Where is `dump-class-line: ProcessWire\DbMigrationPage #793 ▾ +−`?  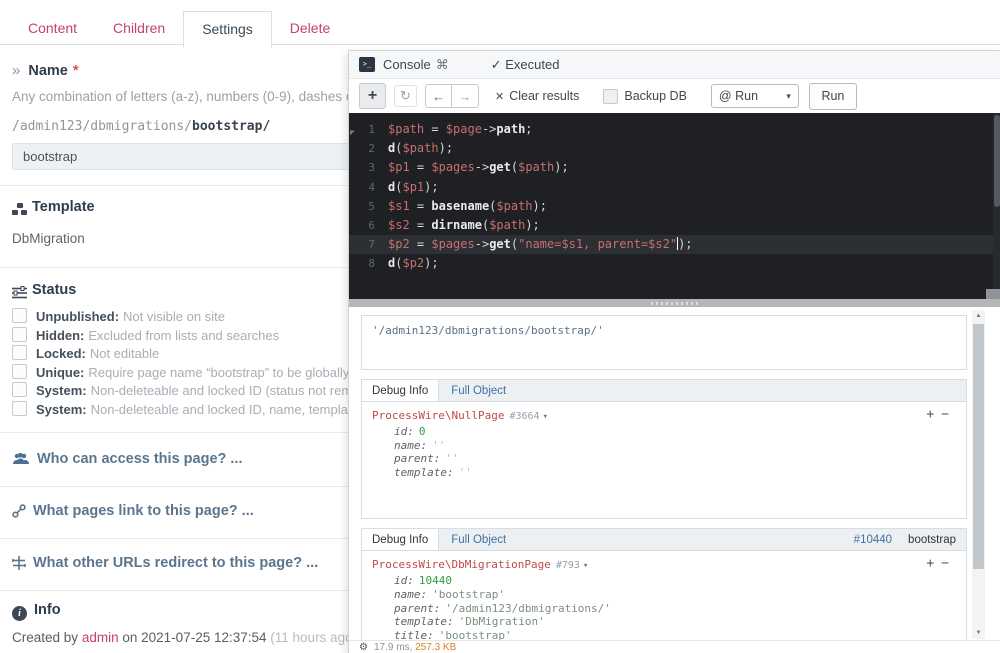 dump-class-line: ProcessWire\DbMigrationPage #793 ▾ +− is located at coordinates (664, 565).